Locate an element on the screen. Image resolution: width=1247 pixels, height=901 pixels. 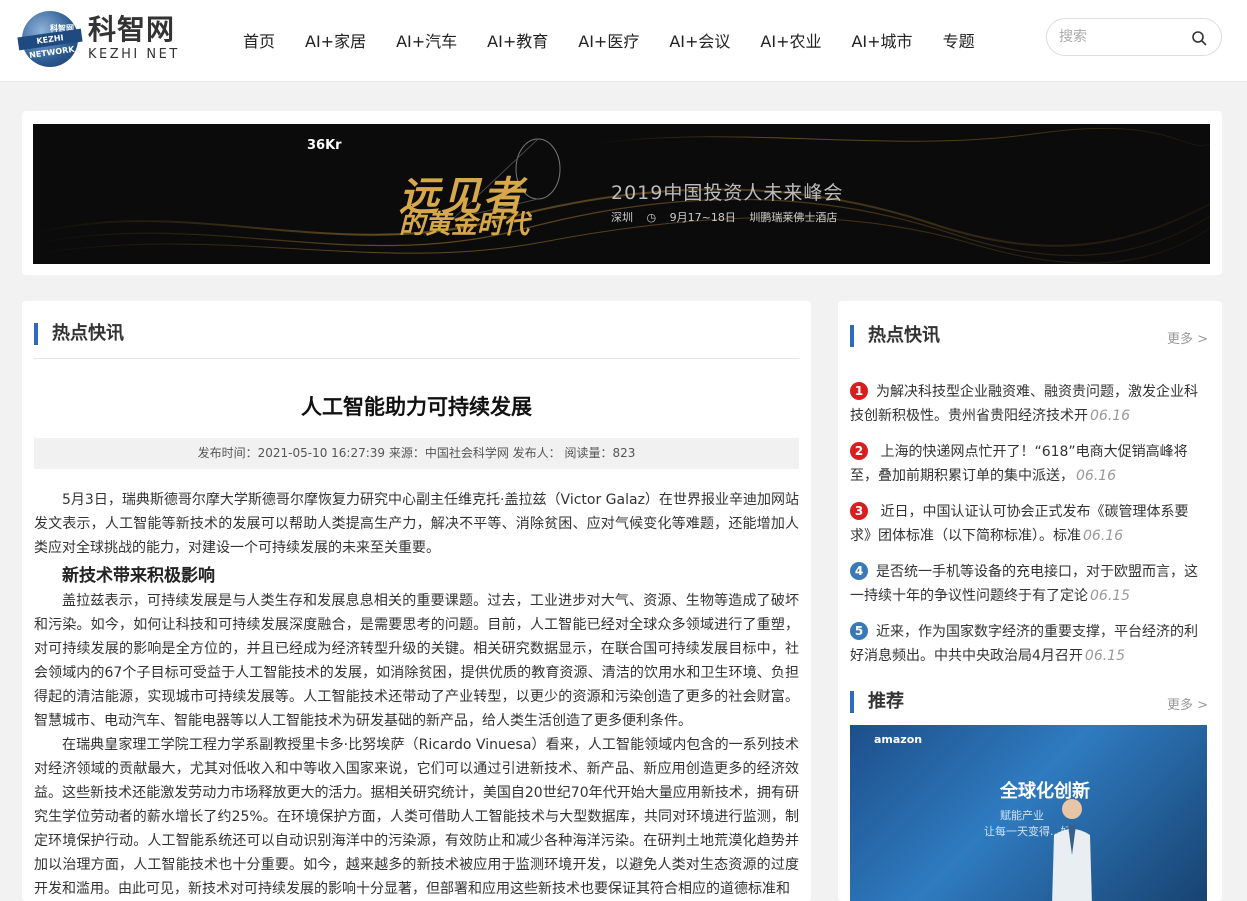
hot-item-text: 上海的快递网点忙开了！“618”电商大促销高峰将至，叠加前期积累订单的集中派送， is located at coordinates (1019, 464).